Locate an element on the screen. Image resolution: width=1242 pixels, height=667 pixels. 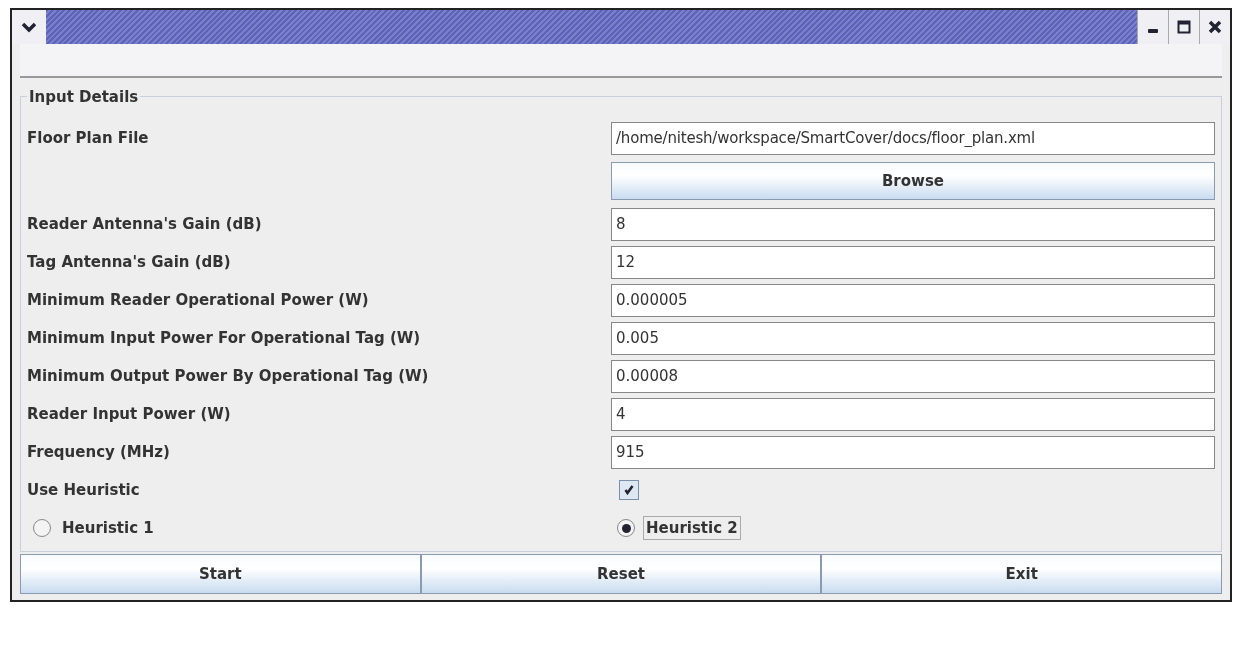
action-button: Reset is located at coordinates (621, 574).